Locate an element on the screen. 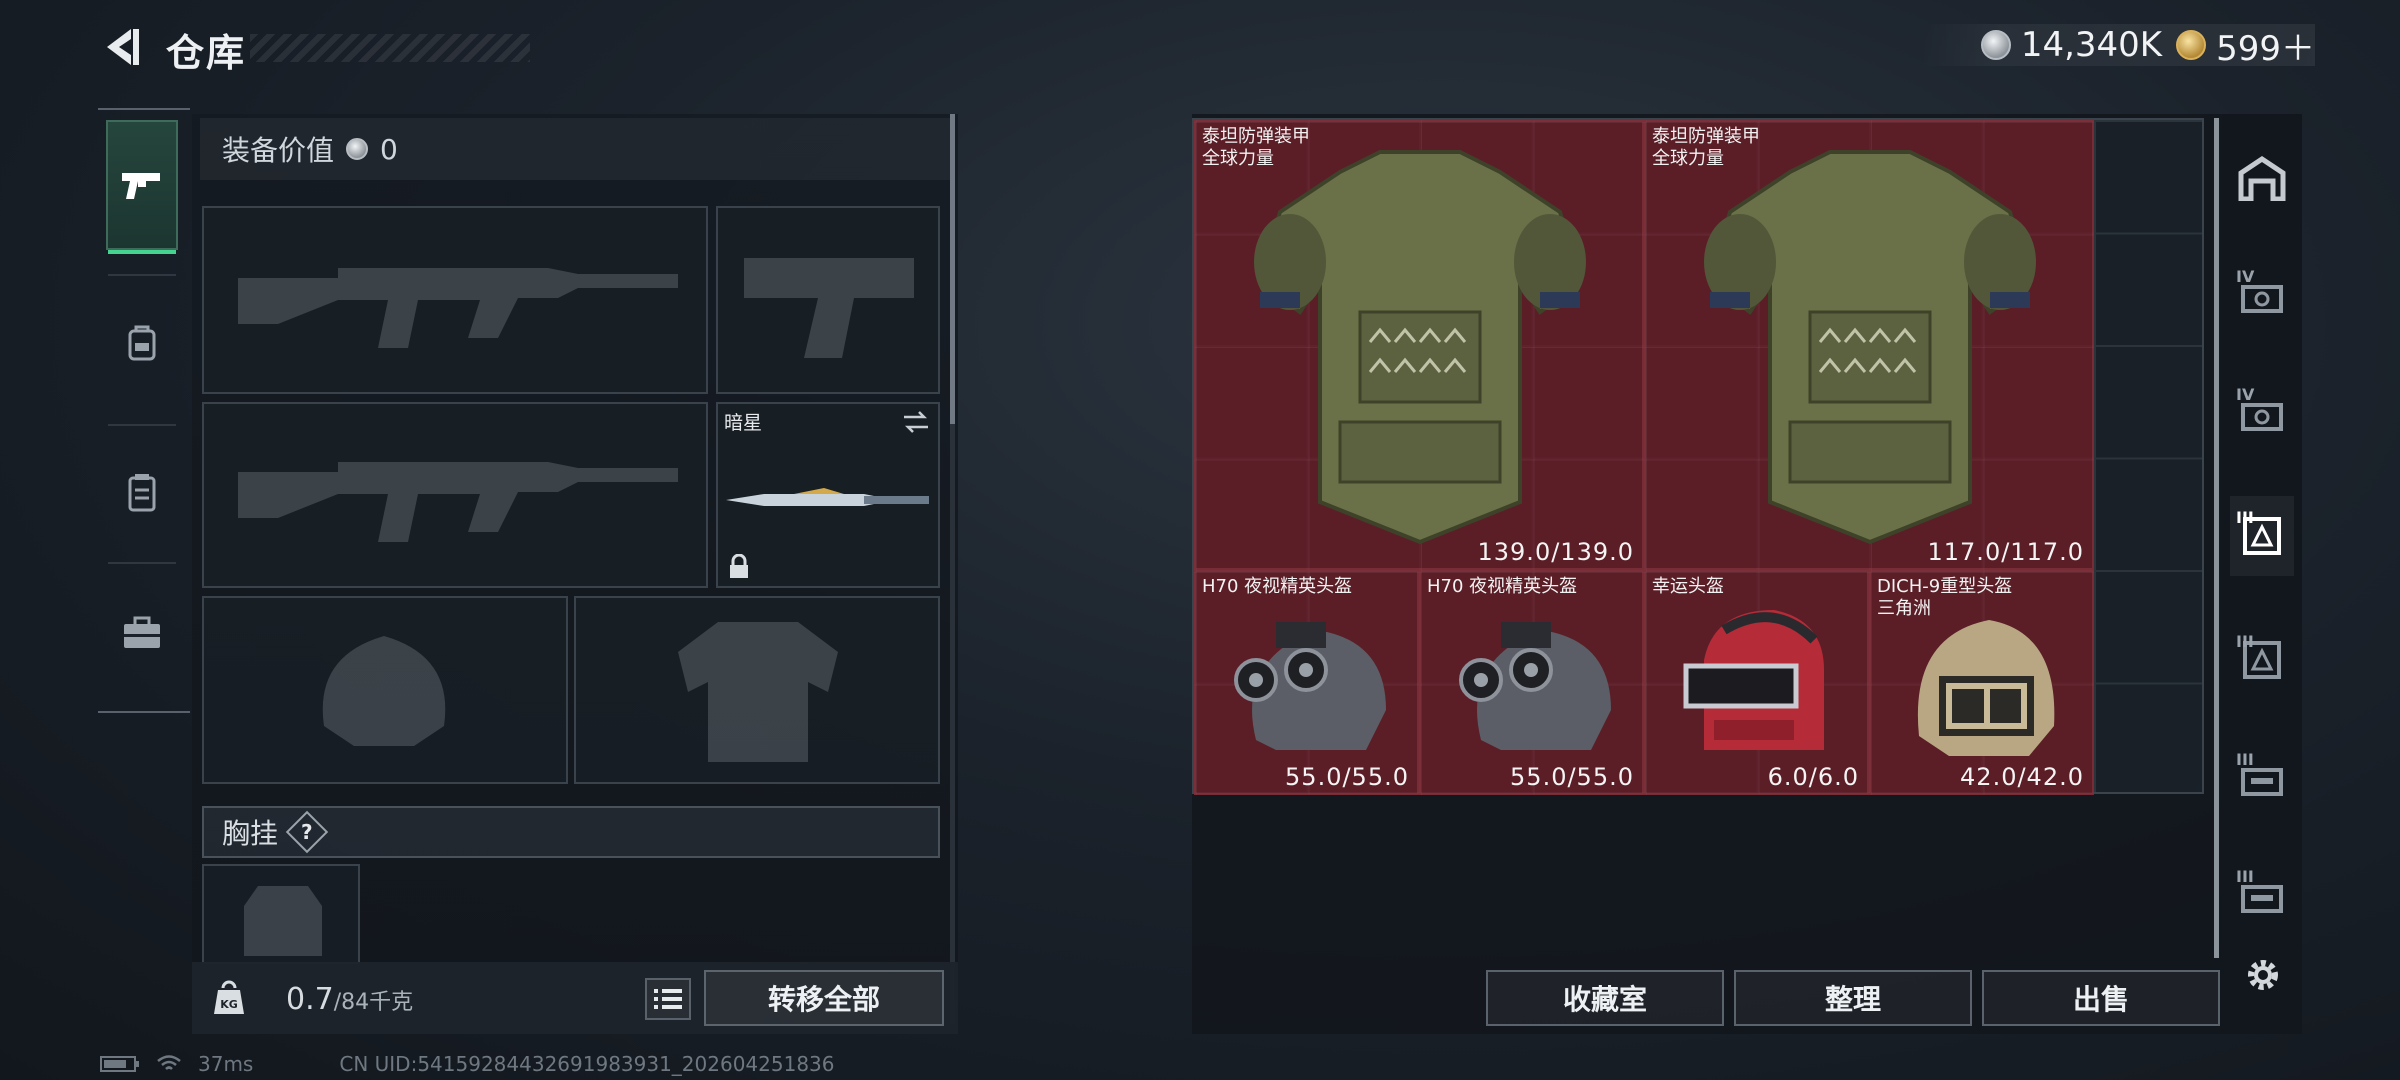 This screenshot has width=2400, height=1080. warehouse-item-helmet-4: DICH-9重型头盔 三角洲 42.0/42.0 is located at coordinates (1981, 682).